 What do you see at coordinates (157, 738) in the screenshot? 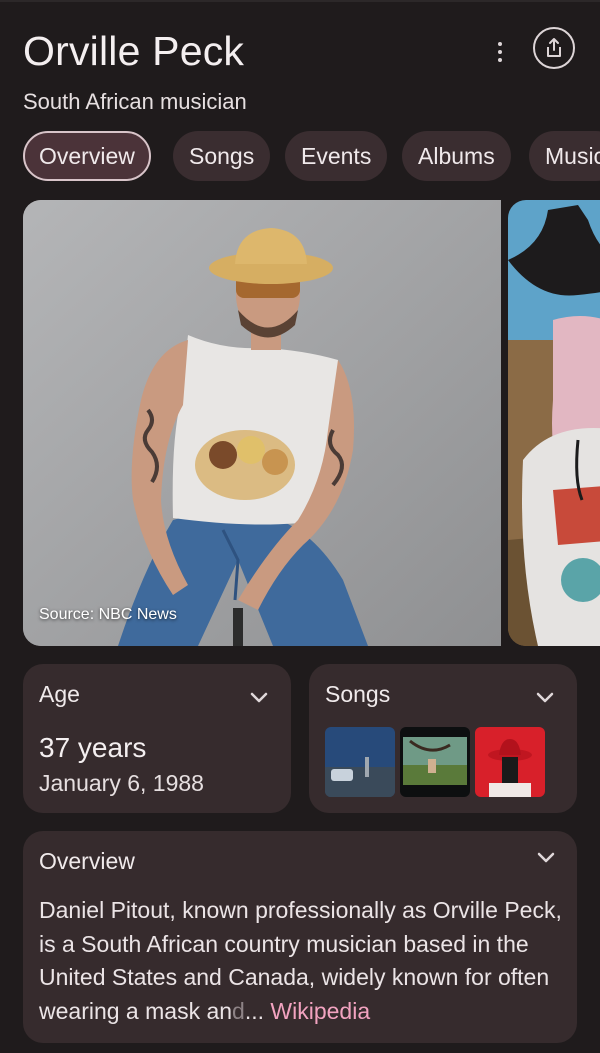
I see `age-card: Age 37 years January 6, 1988` at bounding box center [157, 738].